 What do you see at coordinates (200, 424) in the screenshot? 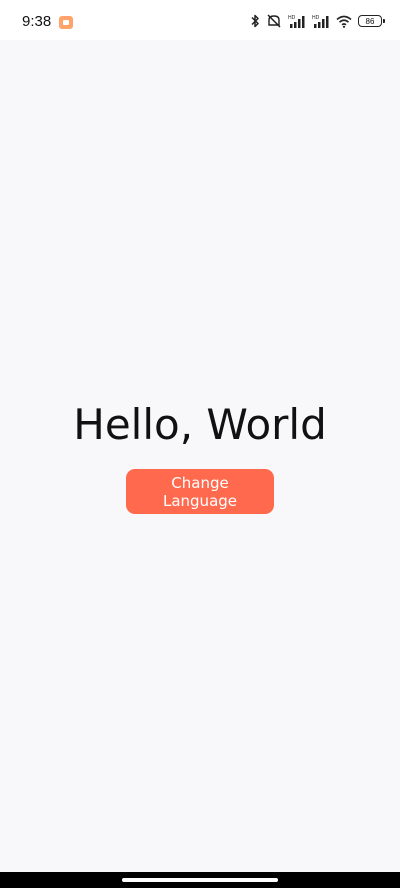
I see `greeting-text: Hello, World` at bounding box center [200, 424].